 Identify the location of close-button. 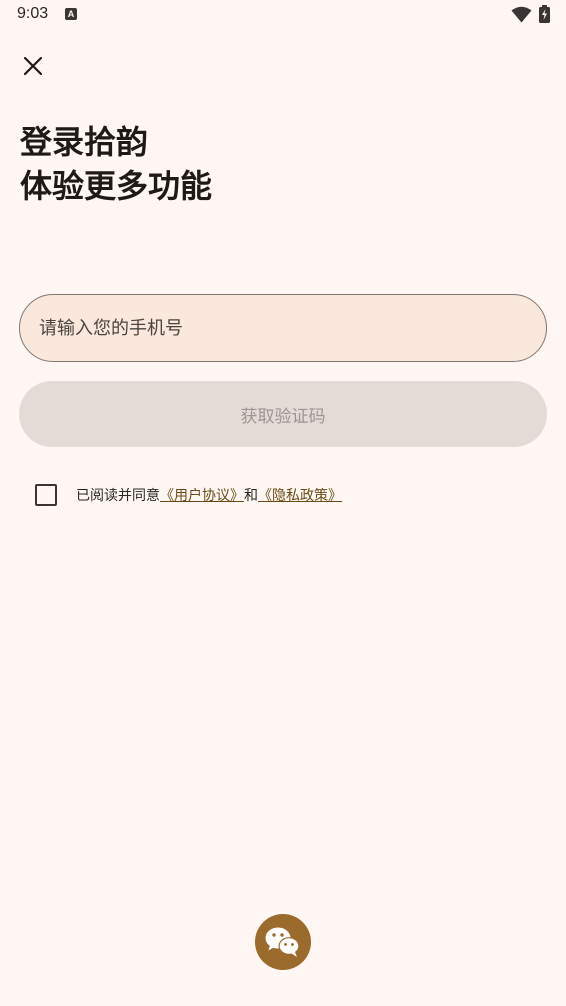
(33, 66).